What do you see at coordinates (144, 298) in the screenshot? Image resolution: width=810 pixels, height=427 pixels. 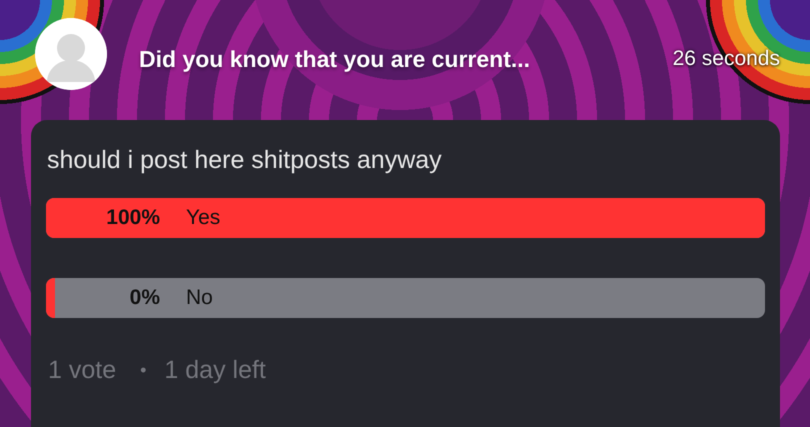 I see `option-percent: 0%` at bounding box center [144, 298].